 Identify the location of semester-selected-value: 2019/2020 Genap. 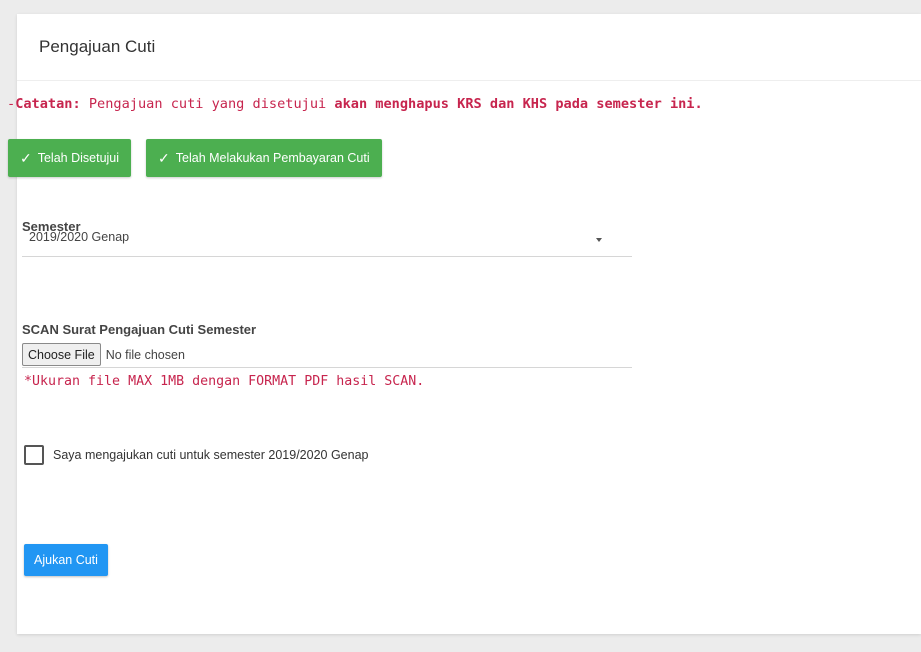
(79, 237).